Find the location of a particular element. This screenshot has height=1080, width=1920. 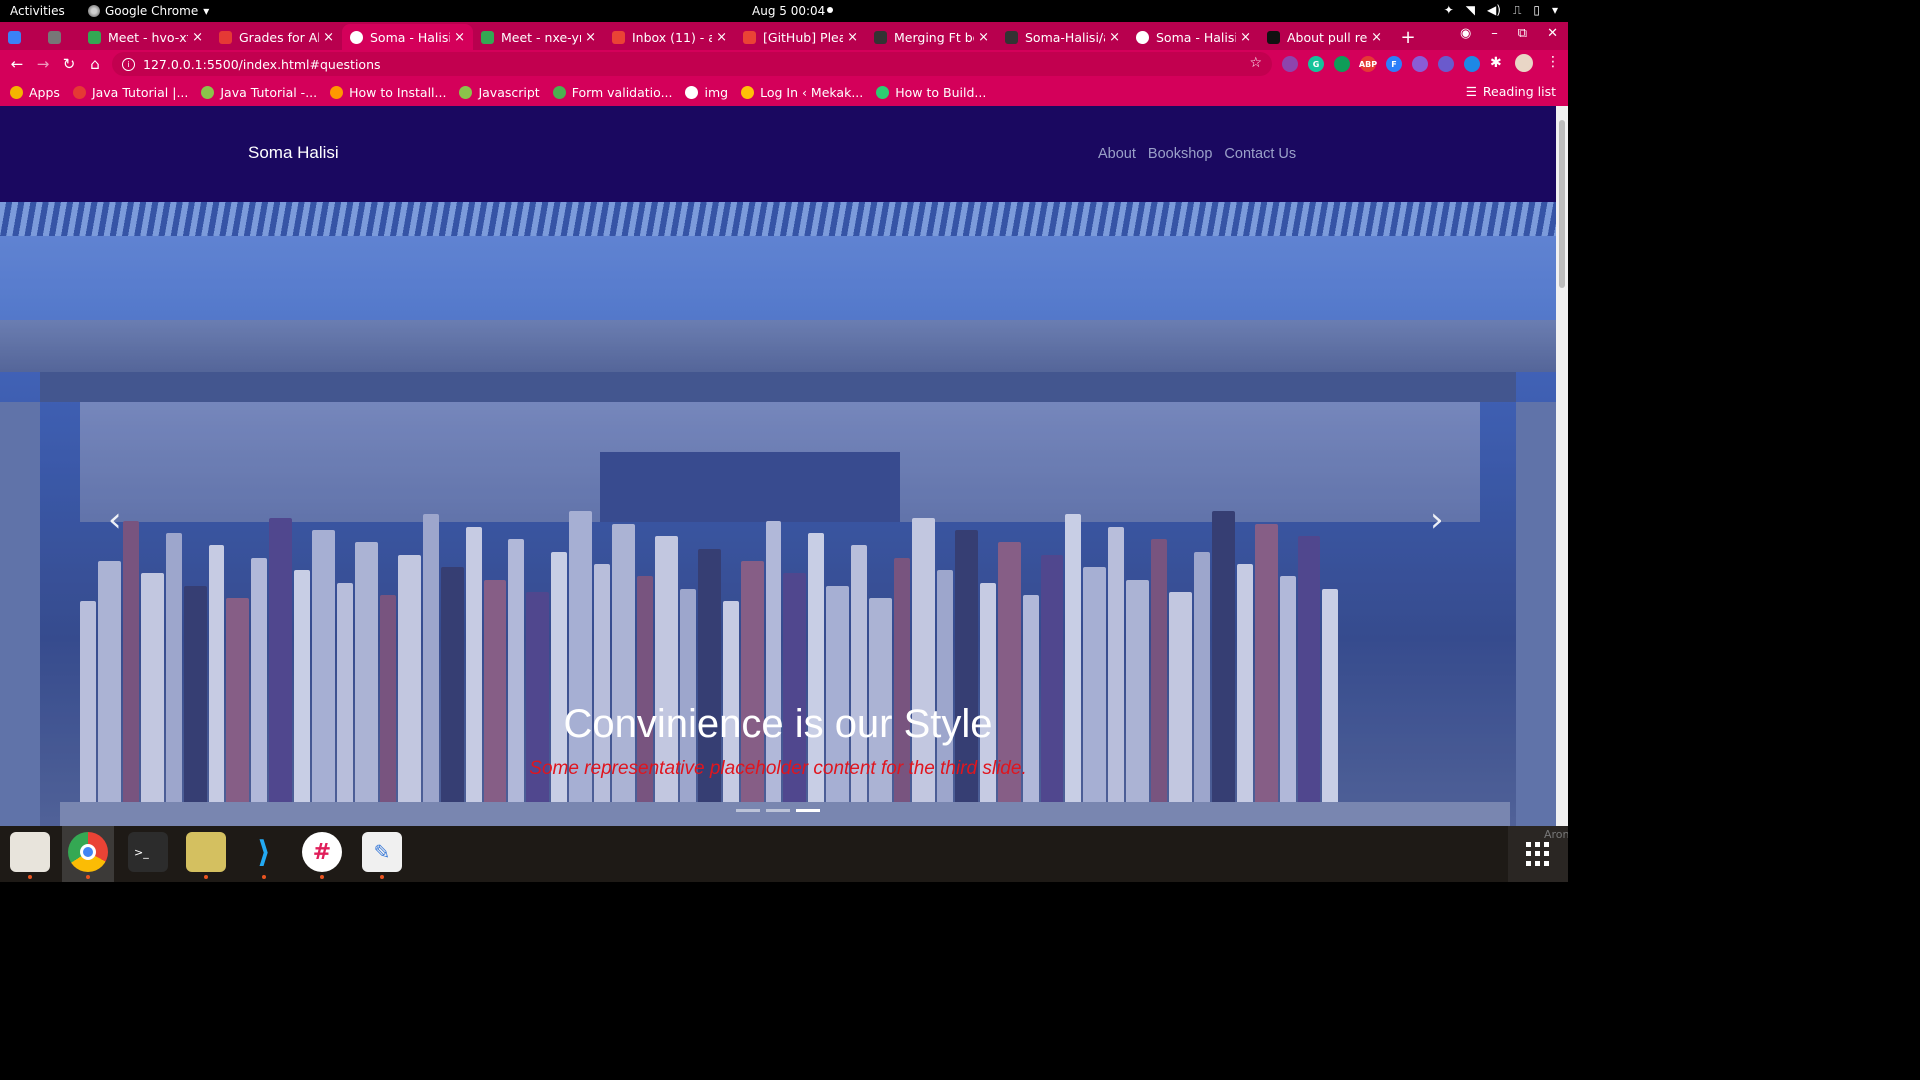

slack-icon: # is located at coordinates (322, 855).